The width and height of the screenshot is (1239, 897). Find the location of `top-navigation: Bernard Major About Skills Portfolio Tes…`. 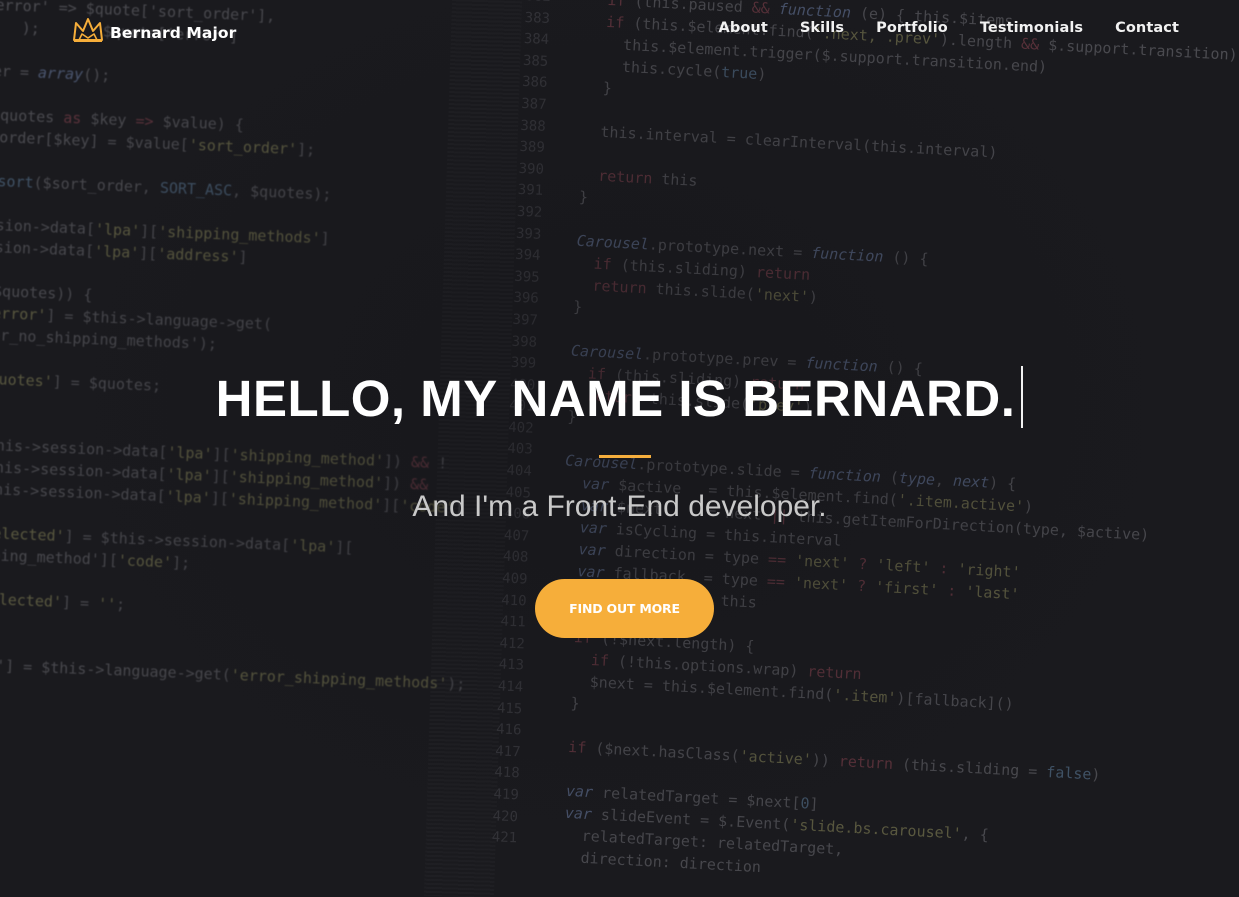

top-navigation: Bernard Major About Skills Portfolio Tes… is located at coordinates (619, 31).